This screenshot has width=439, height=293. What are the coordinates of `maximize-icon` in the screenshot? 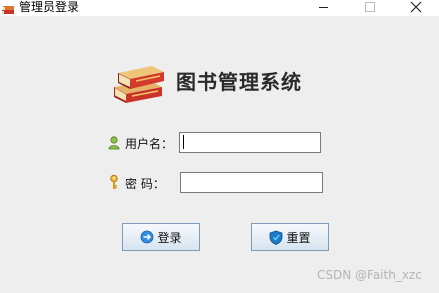 It's located at (369, 8).